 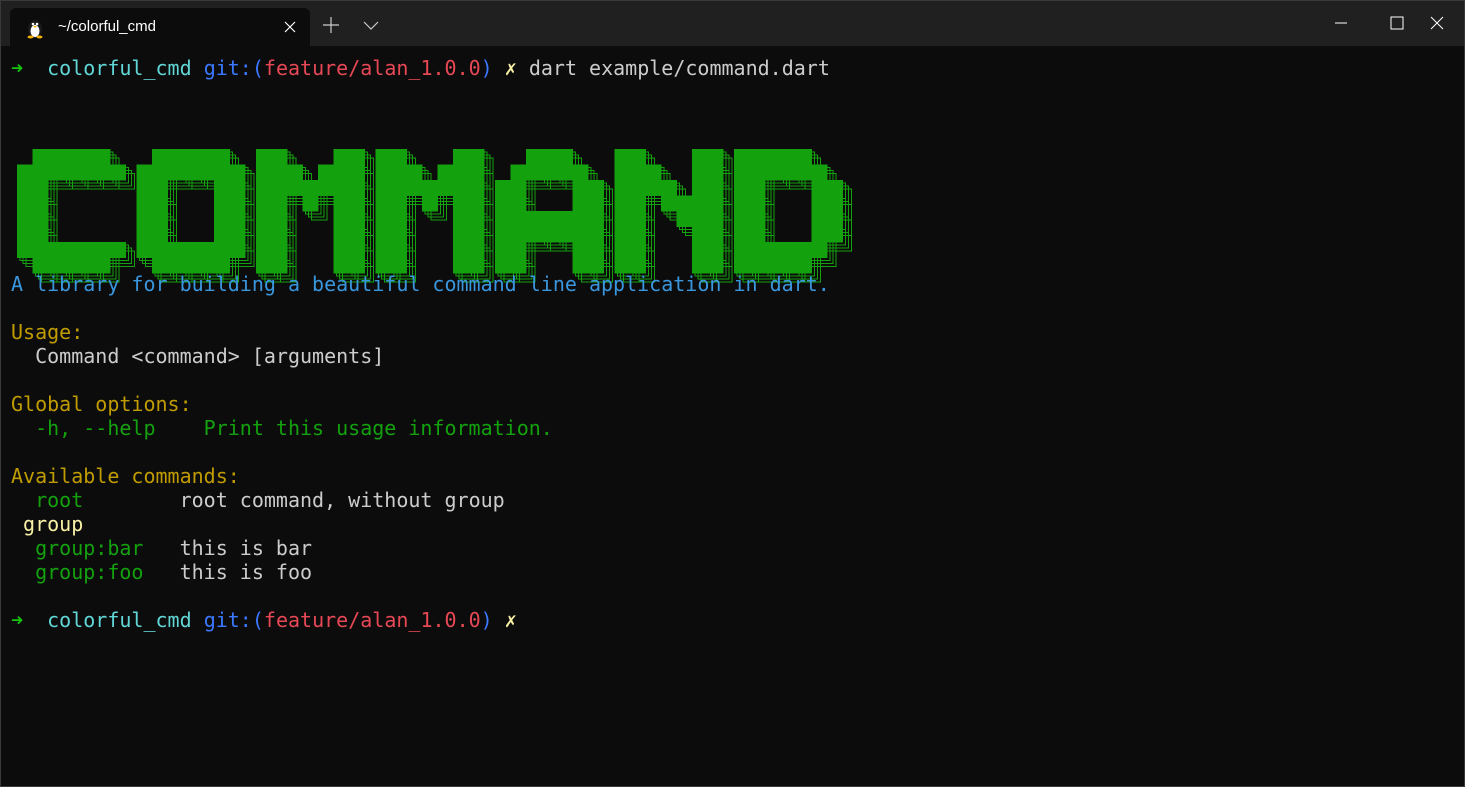 I want to click on global-option-help: -h, --help Print this usage information., so click(x=282, y=428).